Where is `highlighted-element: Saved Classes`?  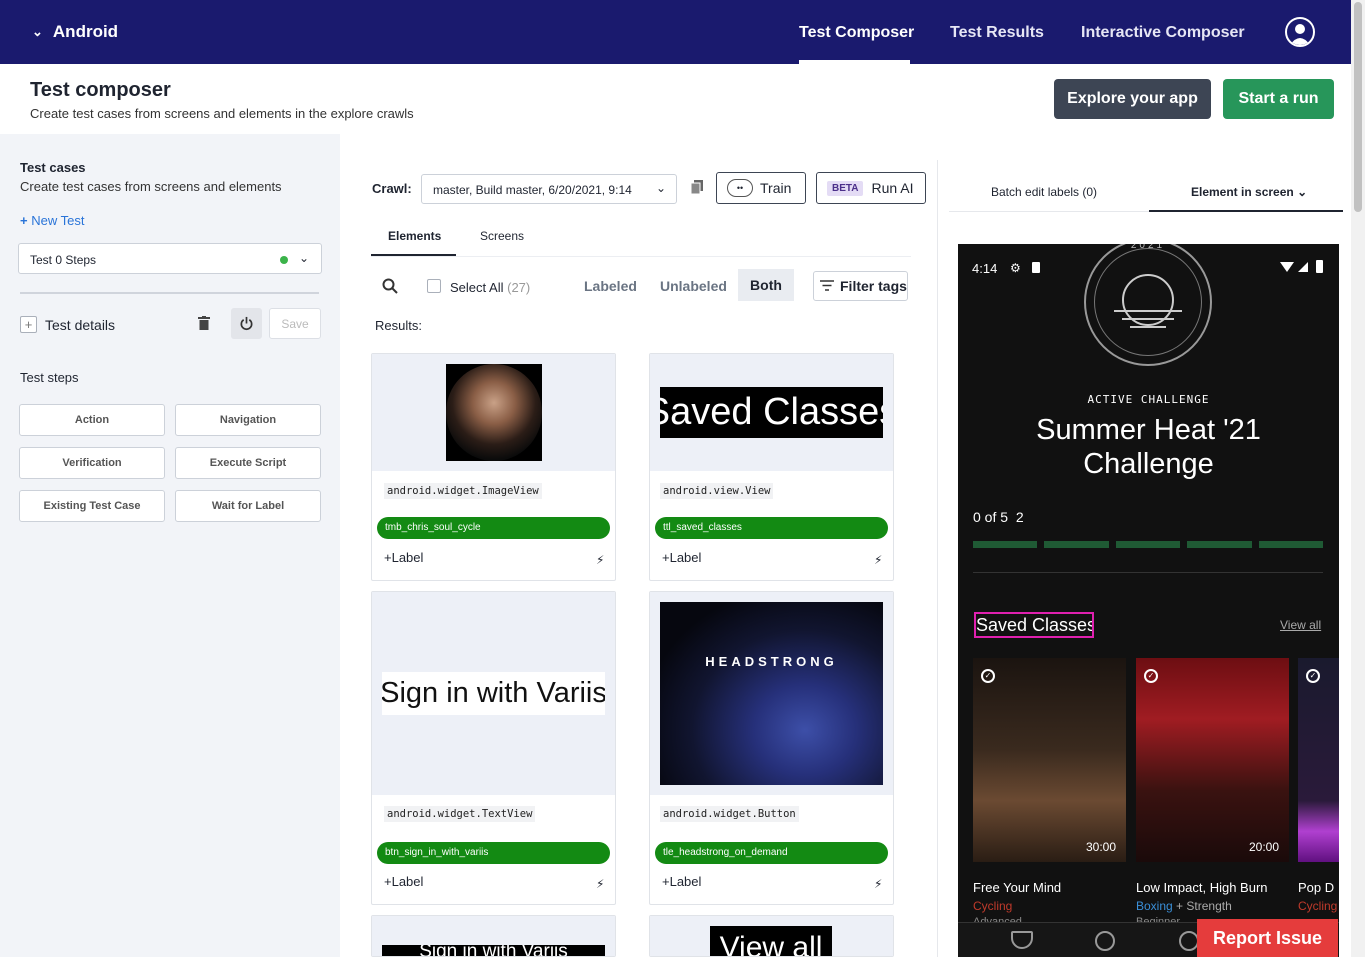
highlighted-element: Saved Classes is located at coordinates (1034, 625).